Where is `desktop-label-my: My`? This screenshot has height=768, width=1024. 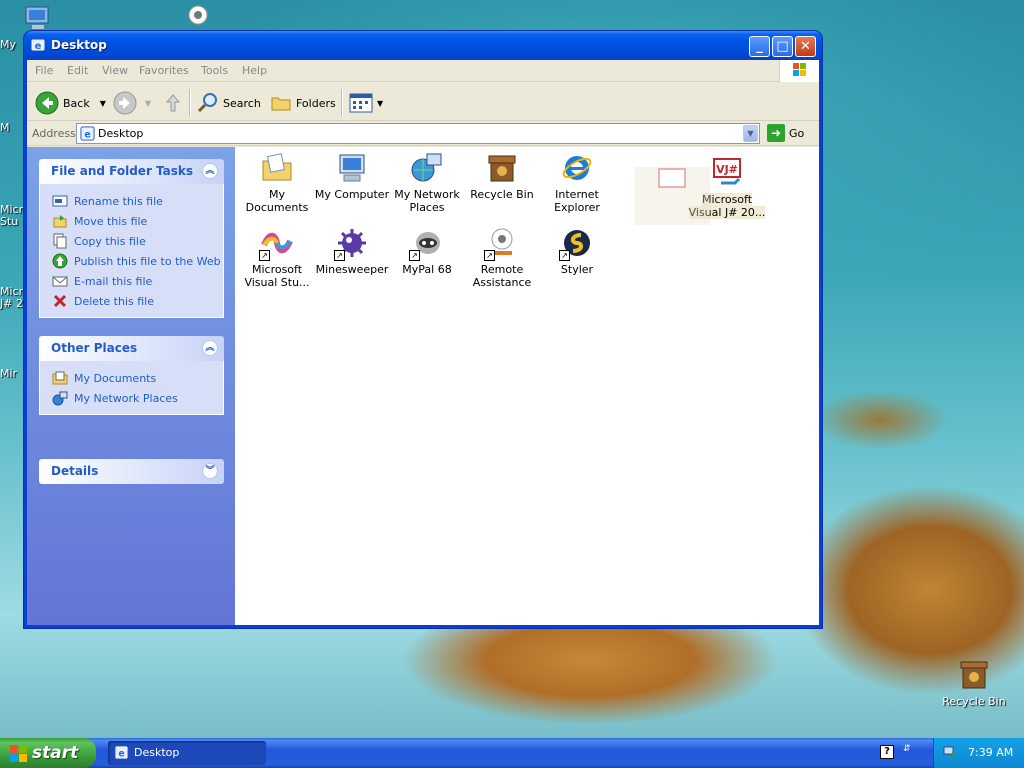 desktop-label-my: My is located at coordinates (8, 44).